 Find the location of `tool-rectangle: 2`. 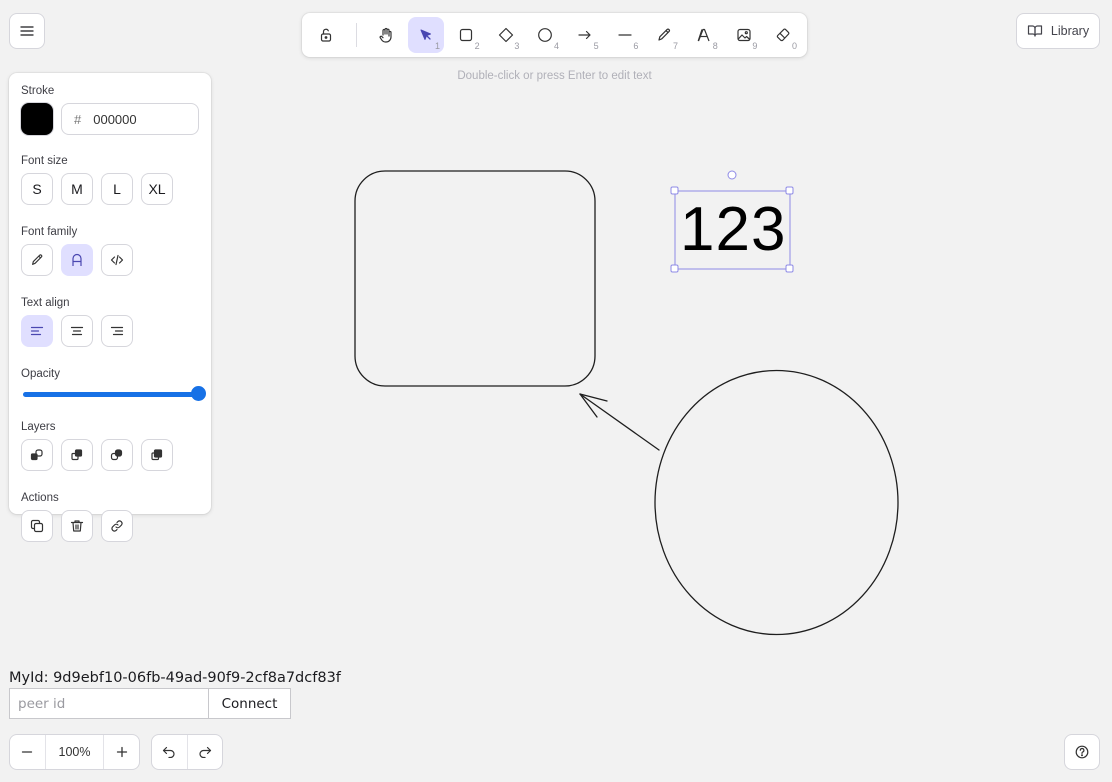

tool-rectangle: 2 is located at coordinates (466, 35).